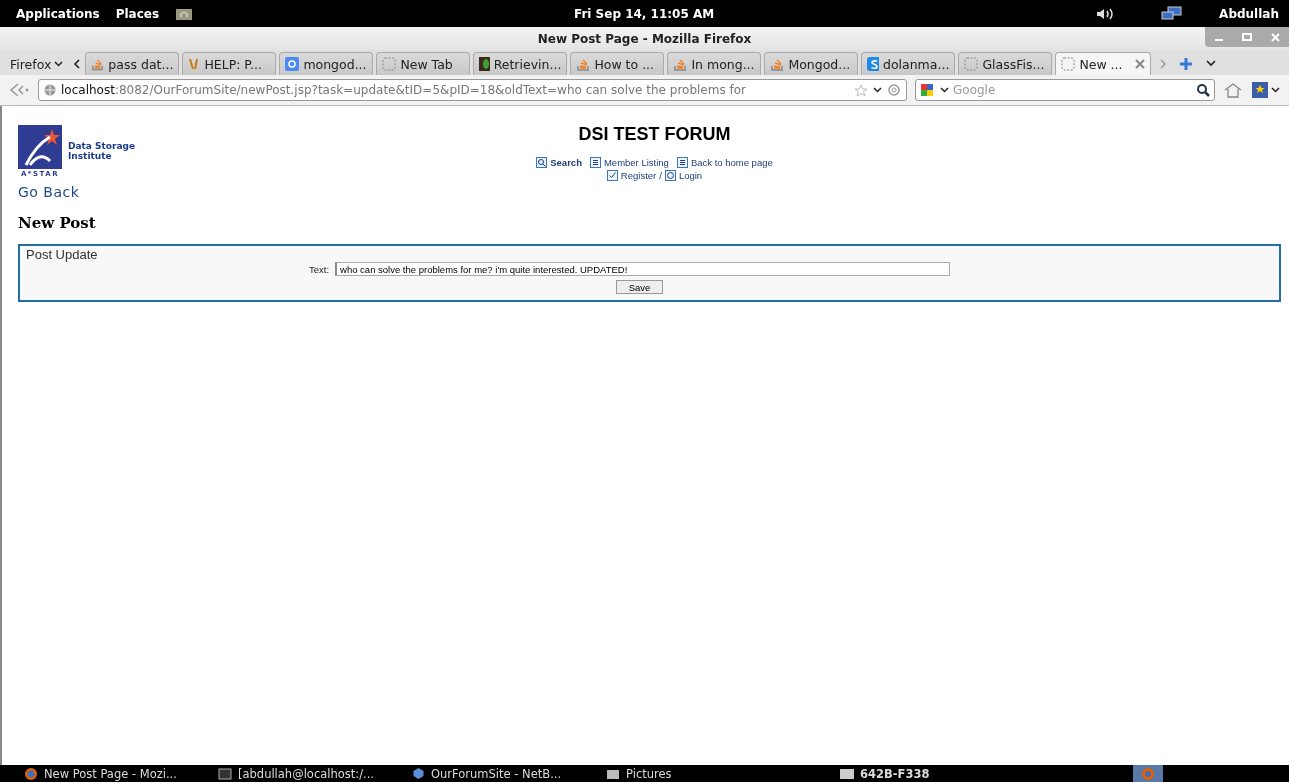  What do you see at coordinates (50, 90) in the screenshot?
I see `globe-icon` at bounding box center [50, 90].